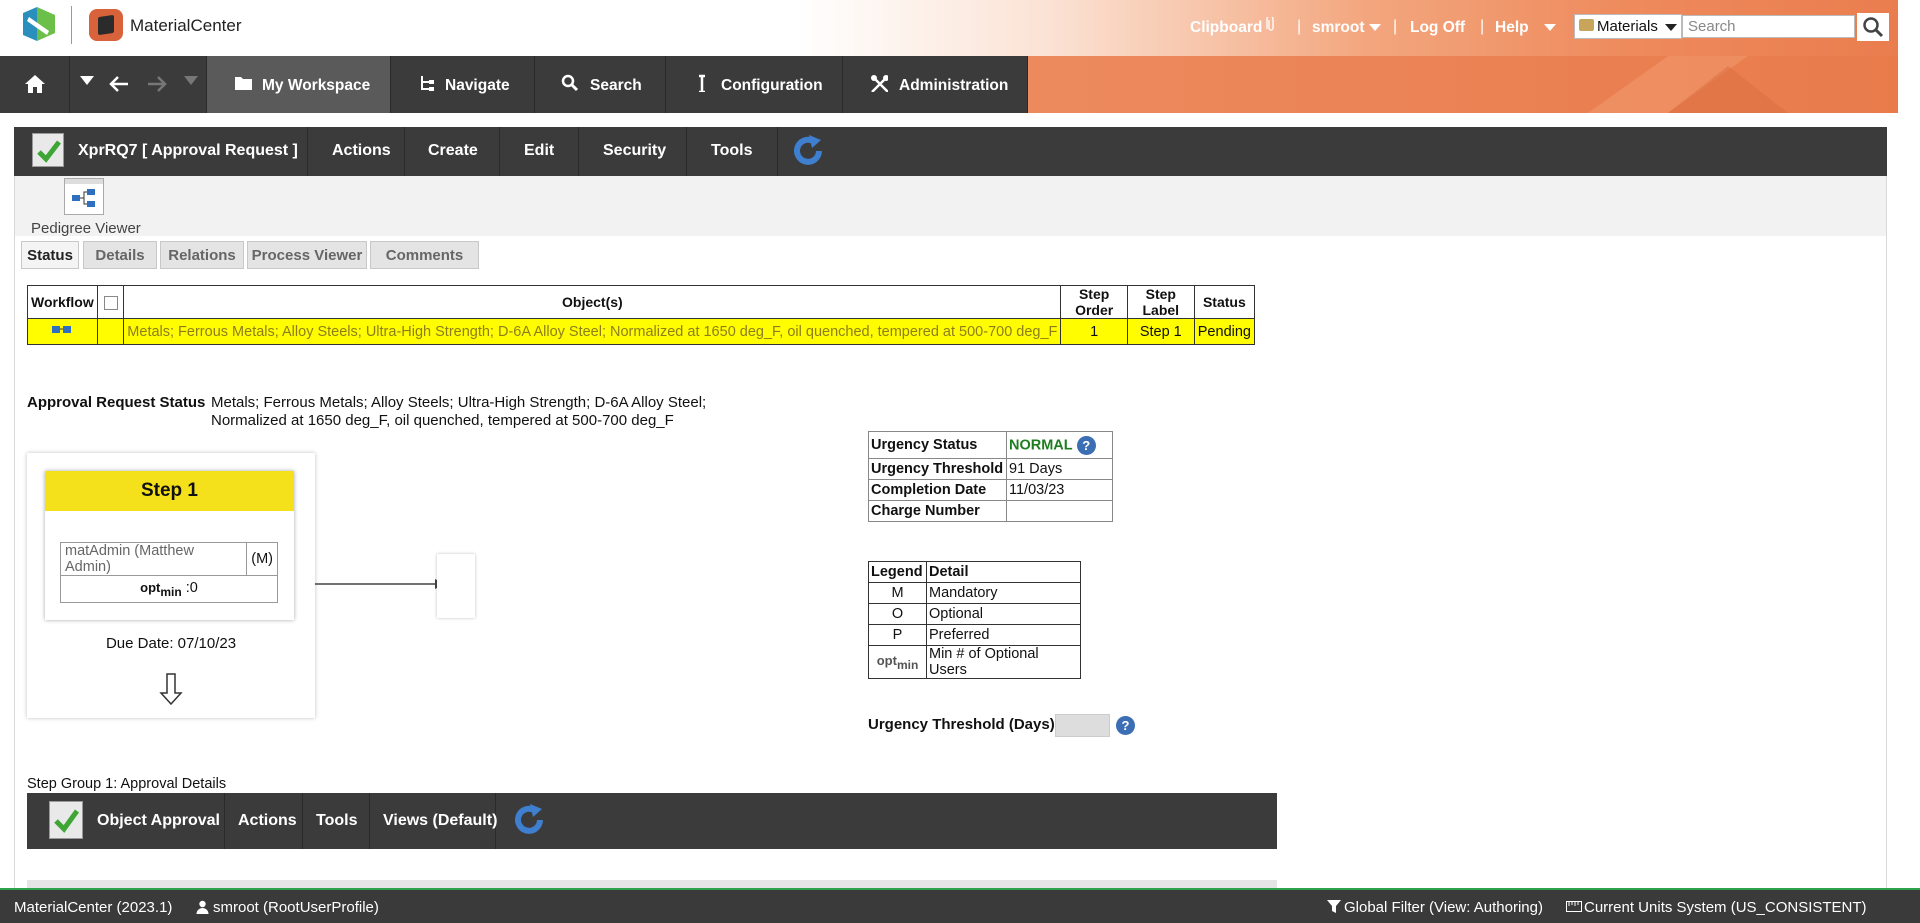 The height and width of the screenshot is (923, 1920). What do you see at coordinates (39, 24) in the screenshot?
I see `company-logo-icon` at bounding box center [39, 24].